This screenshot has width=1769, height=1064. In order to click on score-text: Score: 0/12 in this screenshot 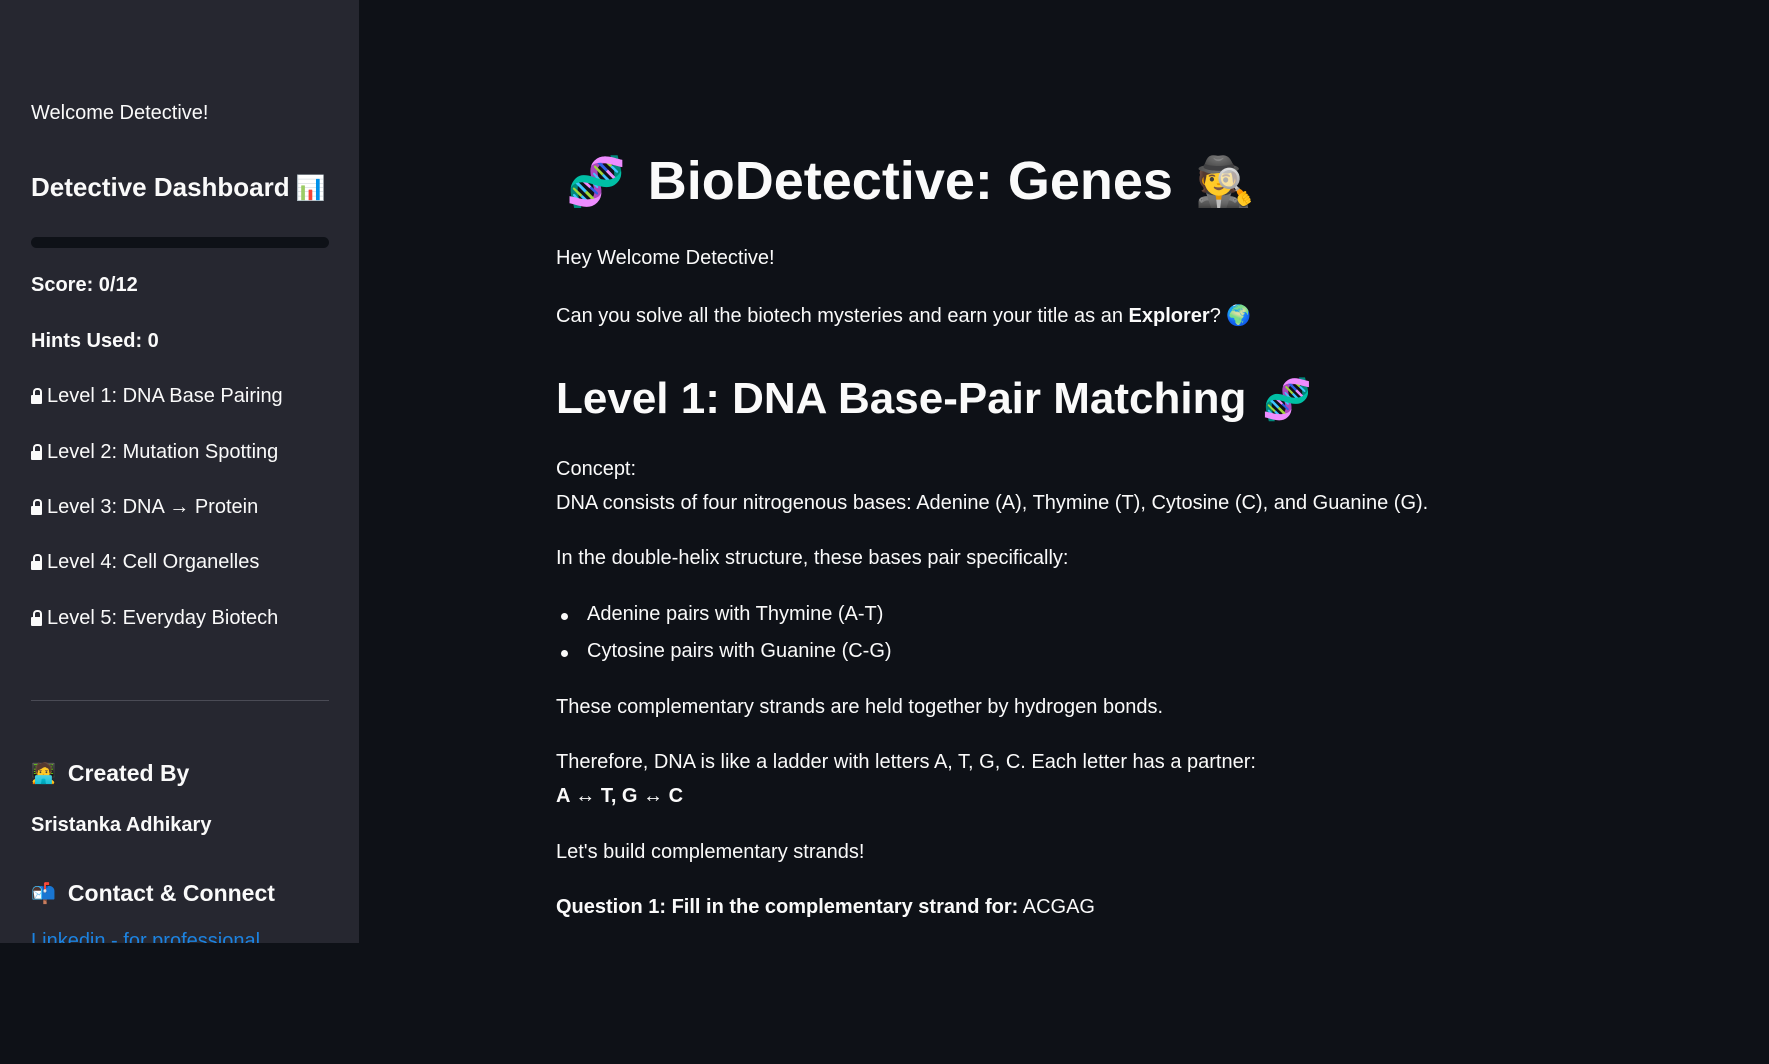, I will do `click(84, 285)`.